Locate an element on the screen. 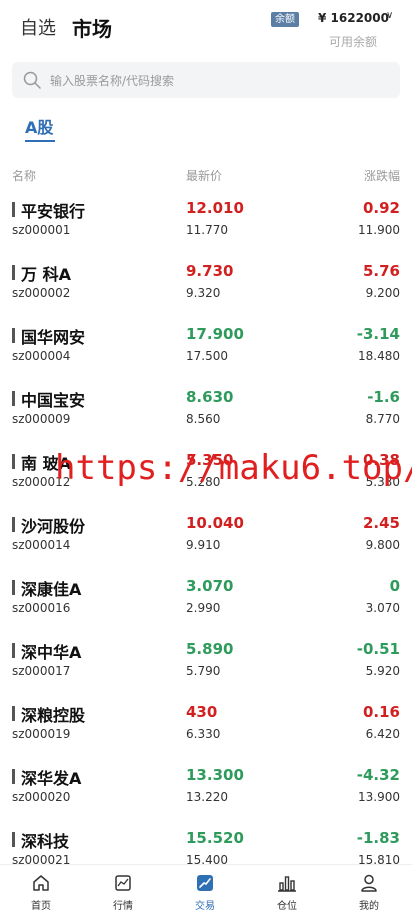 The width and height of the screenshot is (412, 916). stock-change: -3.14 is located at coordinates (378, 334).